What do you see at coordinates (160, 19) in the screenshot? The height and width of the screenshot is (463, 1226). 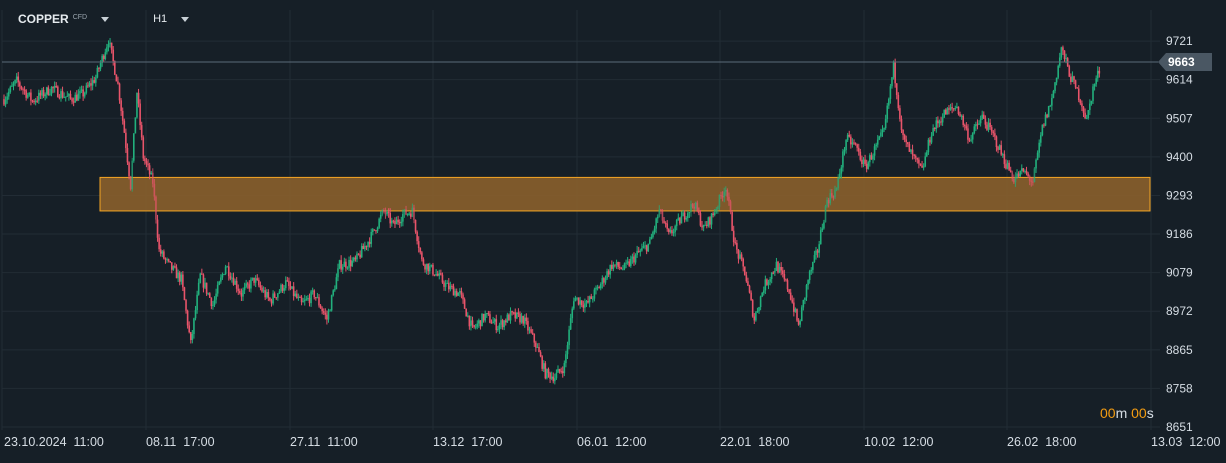 I see `timeframe-selector: H1` at bounding box center [160, 19].